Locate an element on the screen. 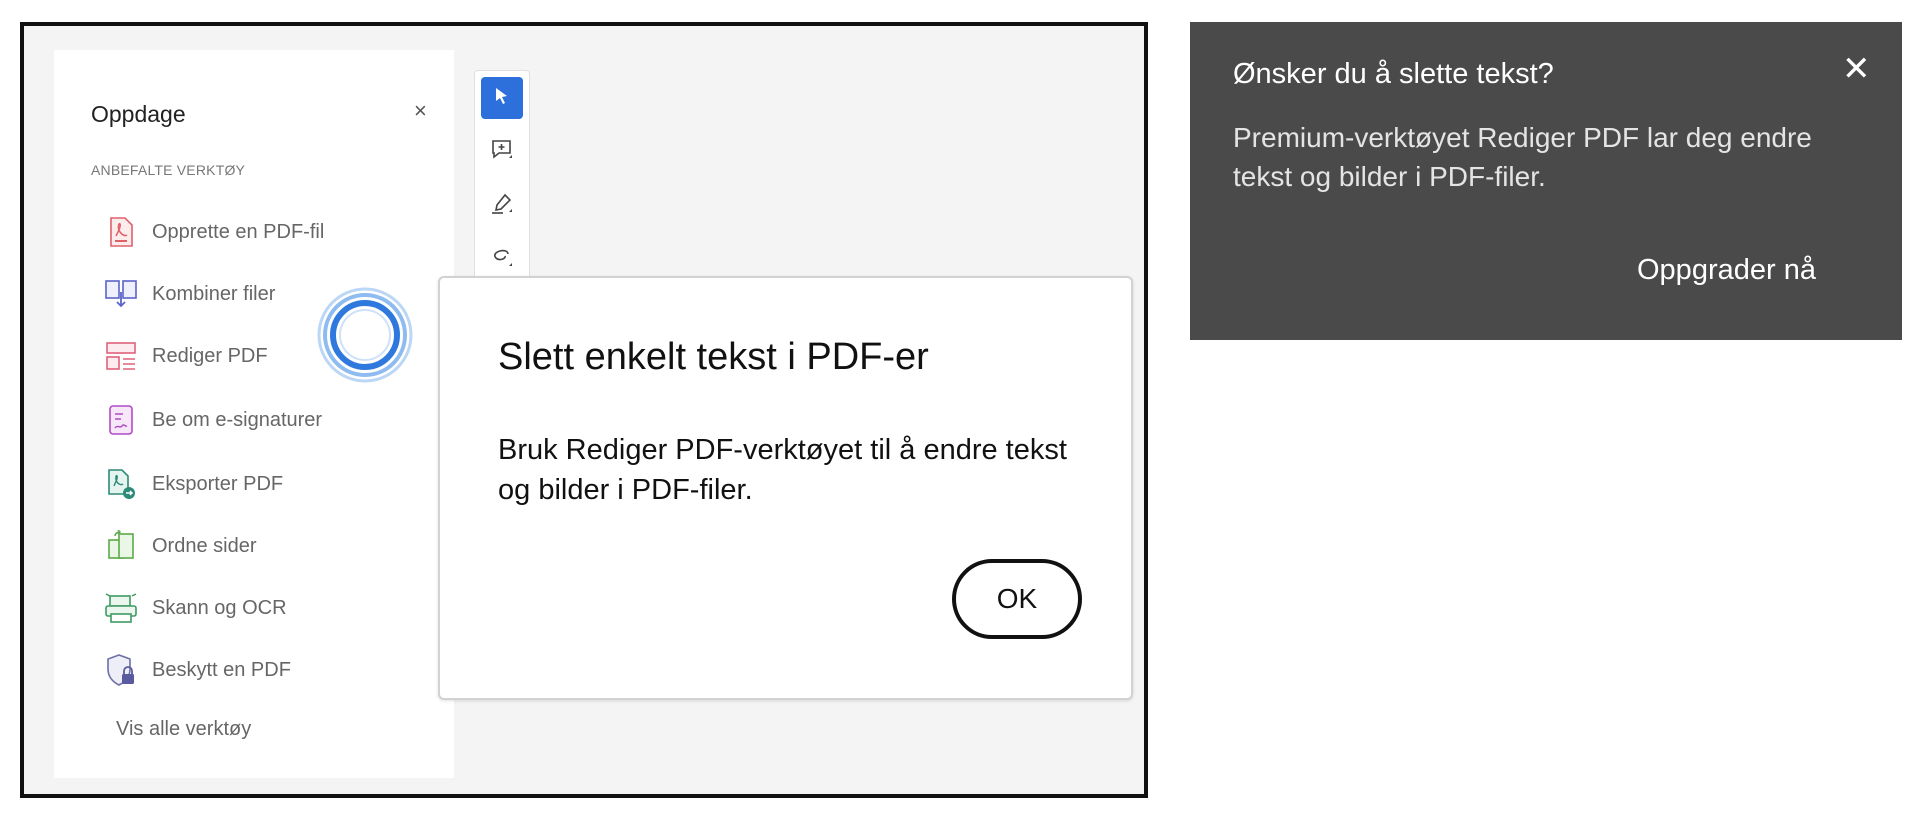 Image resolution: width=1920 pixels, height=823 pixels. organize-pages-icon is located at coordinates (121, 546).